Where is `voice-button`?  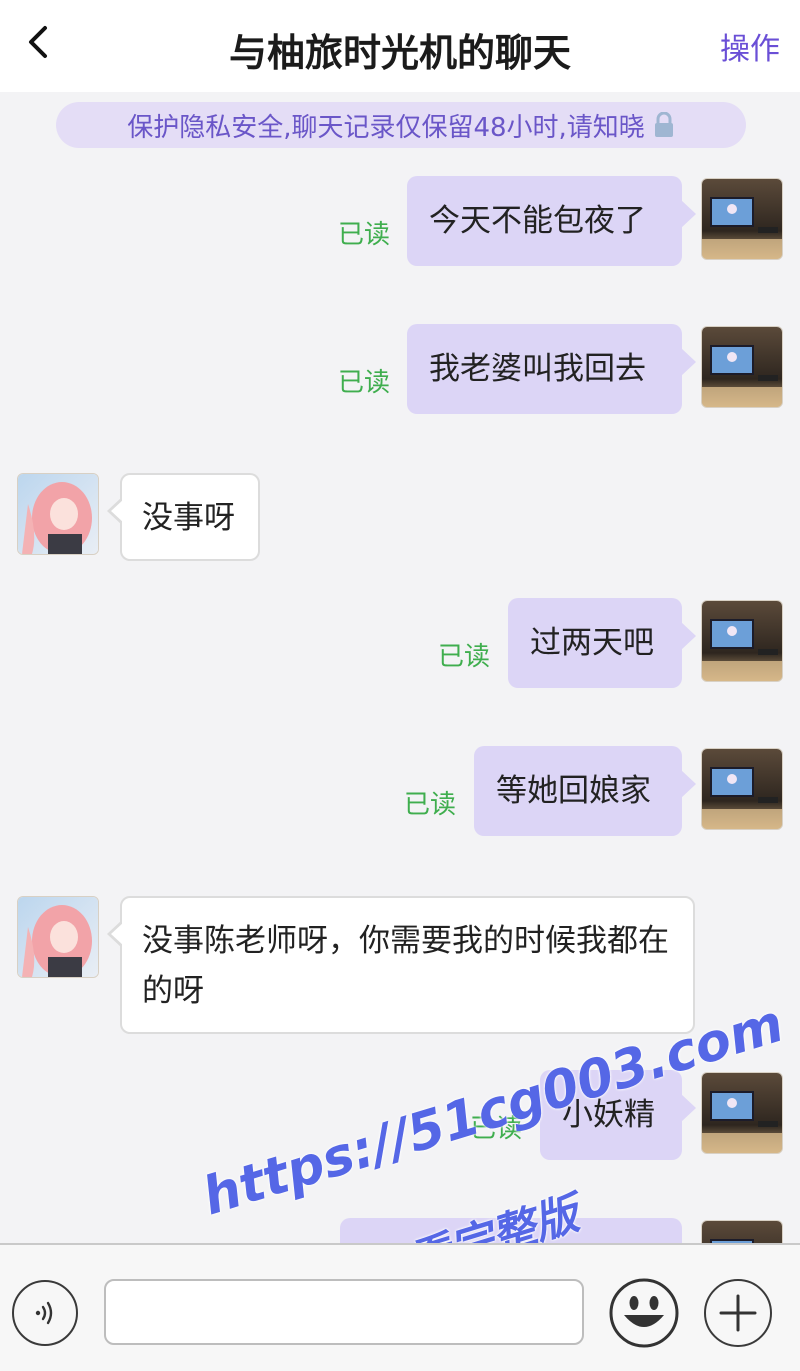 voice-button is located at coordinates (45, 1313).